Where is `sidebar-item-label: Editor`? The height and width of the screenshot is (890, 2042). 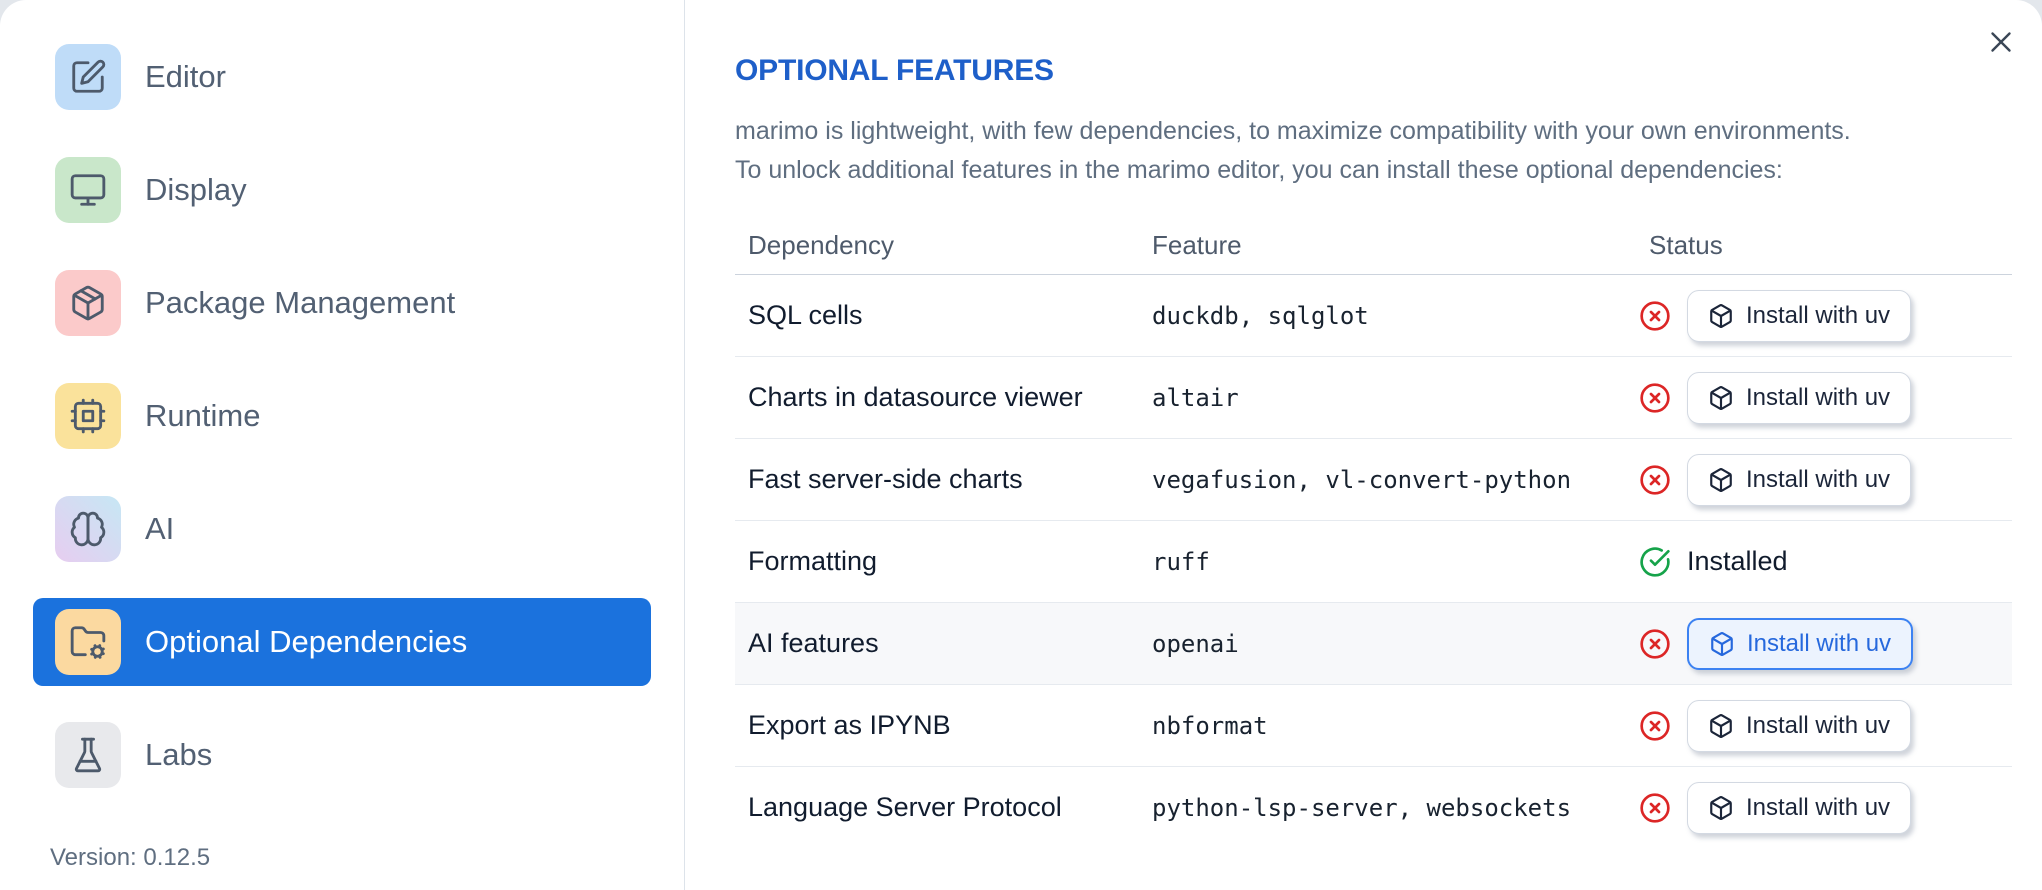
sidebar-item-label: Editor is located at coordinates (185, 76).